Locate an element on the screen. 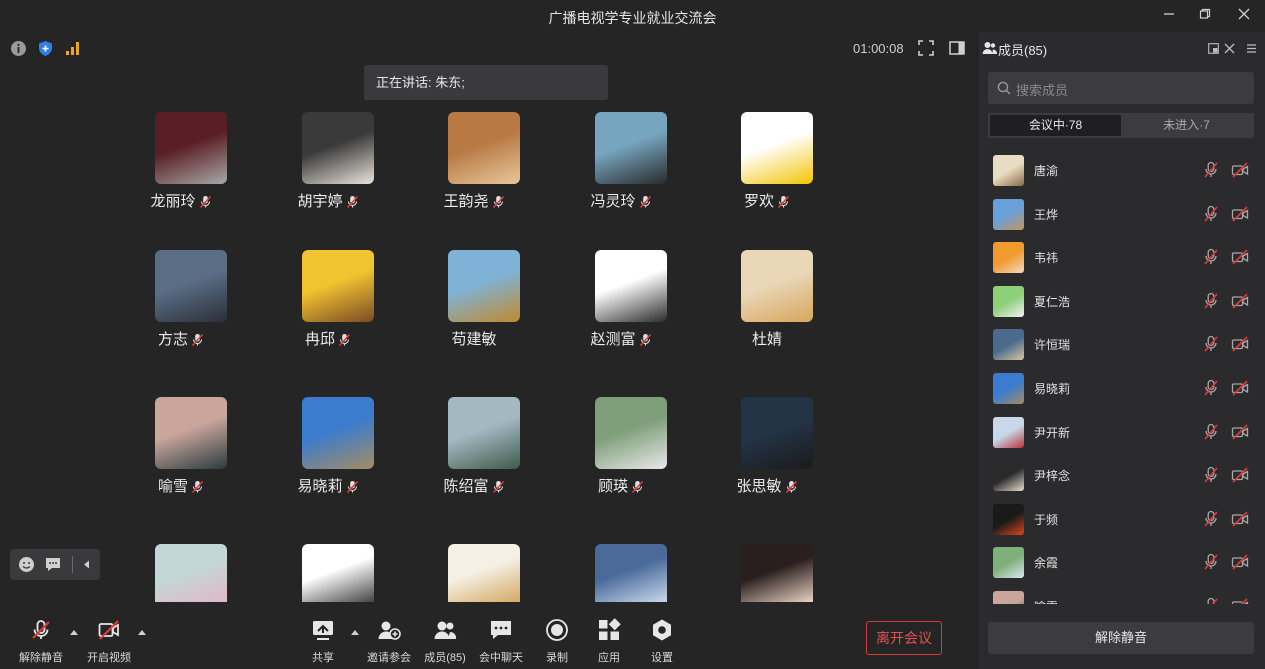 This screenshot has height=669, width=1265. participant-name: 方志 is located at coordinates (181, 338).